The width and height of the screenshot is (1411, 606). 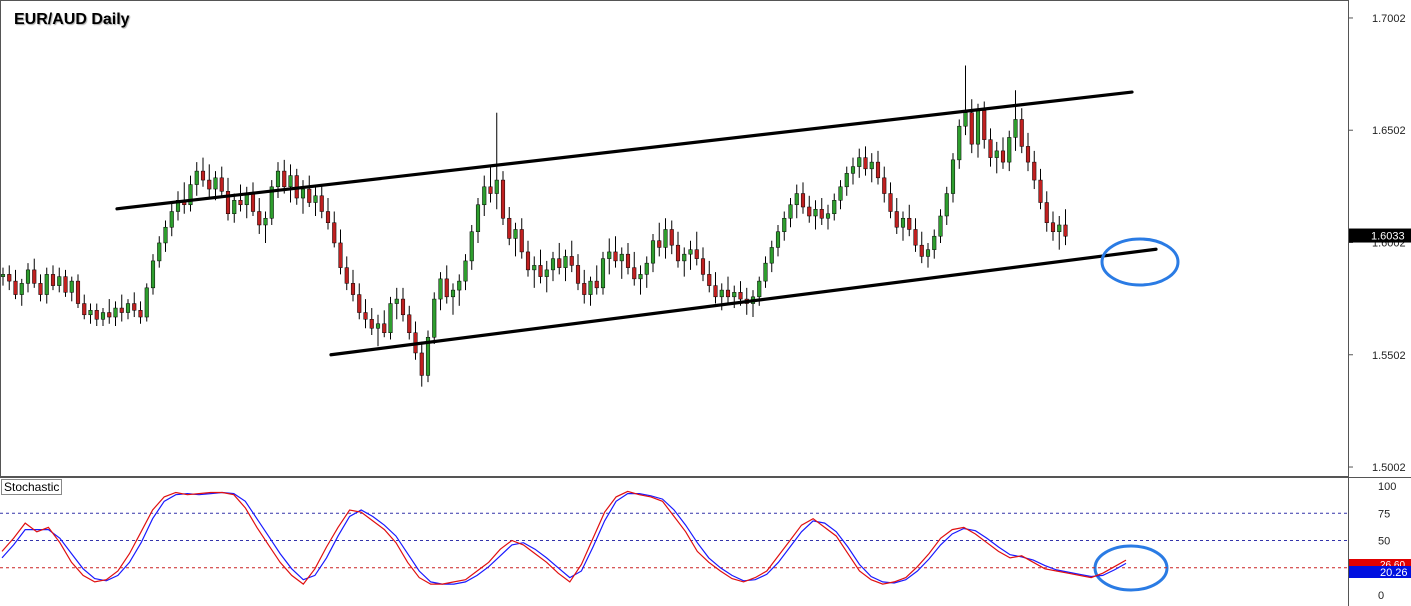 I want to click on stoch-tick-label: 75, so click(x=1384, y=514).